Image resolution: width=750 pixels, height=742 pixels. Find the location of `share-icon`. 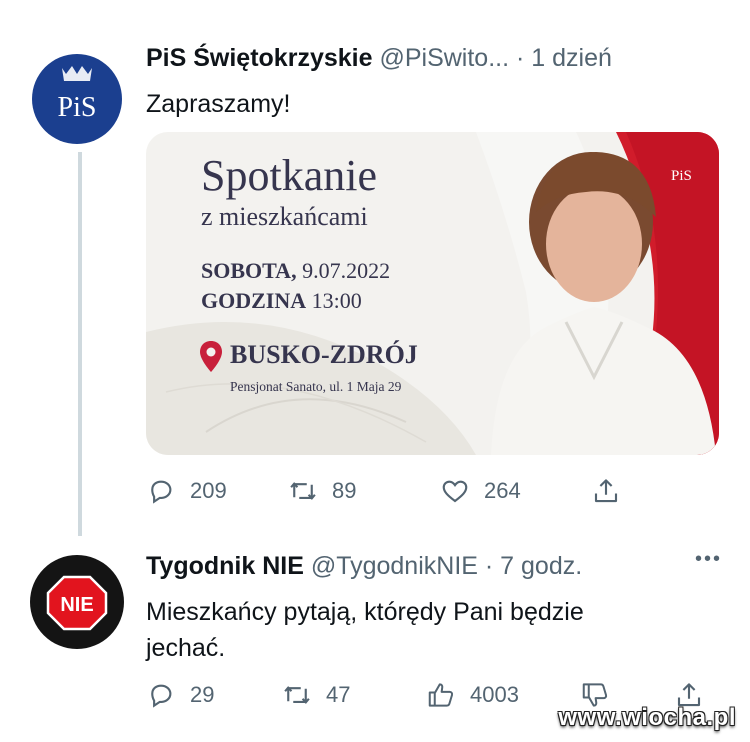

share-icon is located at coordinates (606, 491).